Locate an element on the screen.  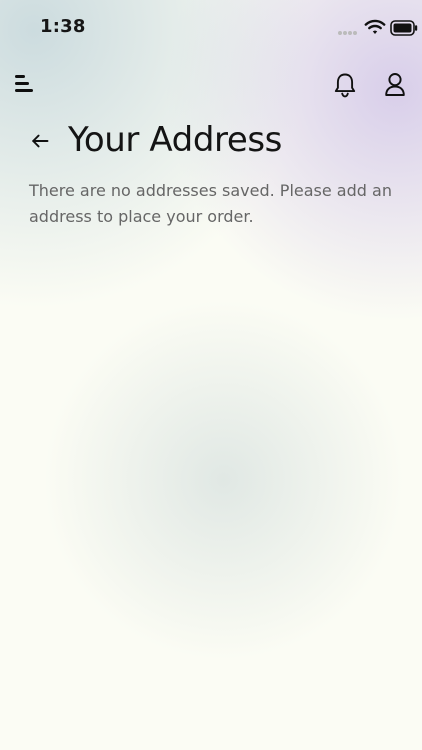
menu-icon is located at coordinates (25, 83).